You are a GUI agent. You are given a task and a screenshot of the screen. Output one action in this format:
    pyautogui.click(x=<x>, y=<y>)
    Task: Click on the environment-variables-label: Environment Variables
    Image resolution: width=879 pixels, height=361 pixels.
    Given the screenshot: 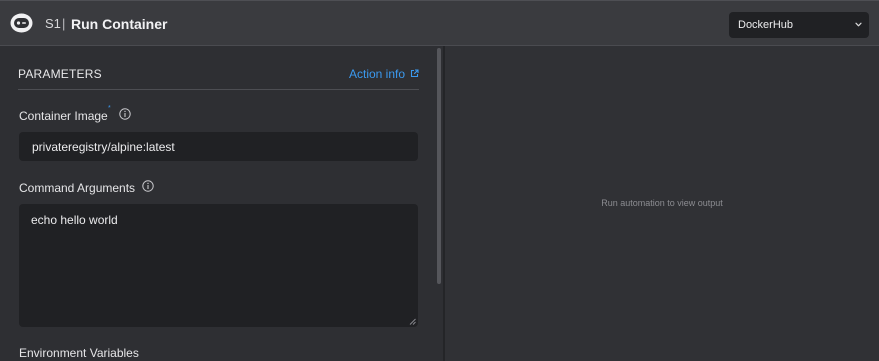 What is the action you would take?
    pyautogui.click(x=79, y=353)
    